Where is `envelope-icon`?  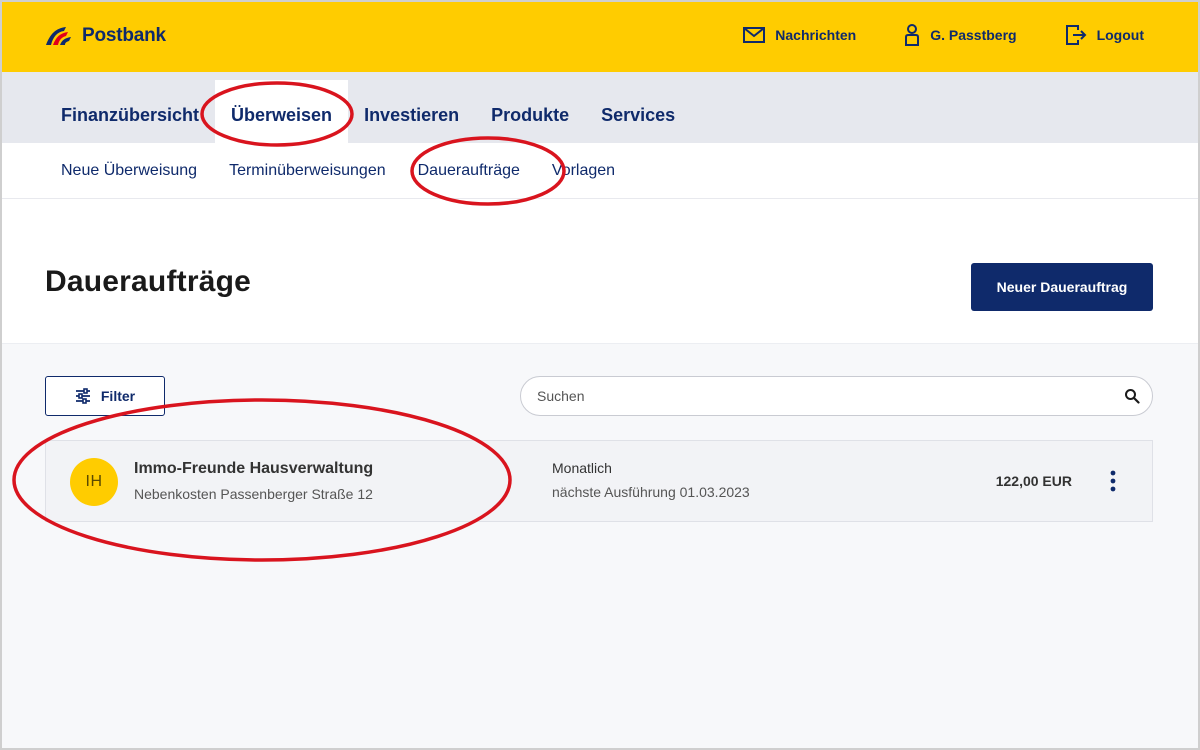 envelope-icon is located at coordinates (754, 35).